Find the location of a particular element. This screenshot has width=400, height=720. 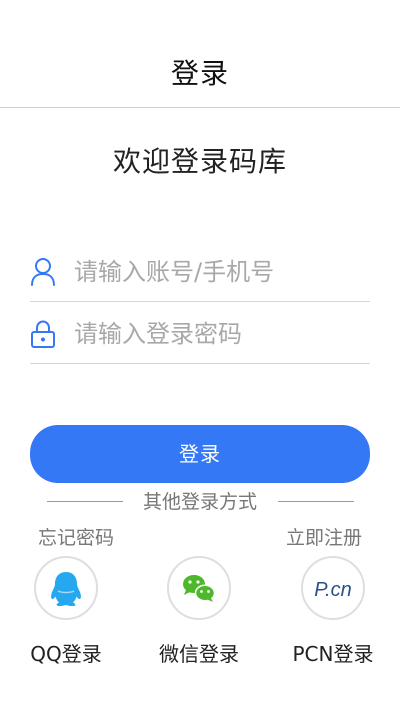

username-field is located at coordinates (200, 272).